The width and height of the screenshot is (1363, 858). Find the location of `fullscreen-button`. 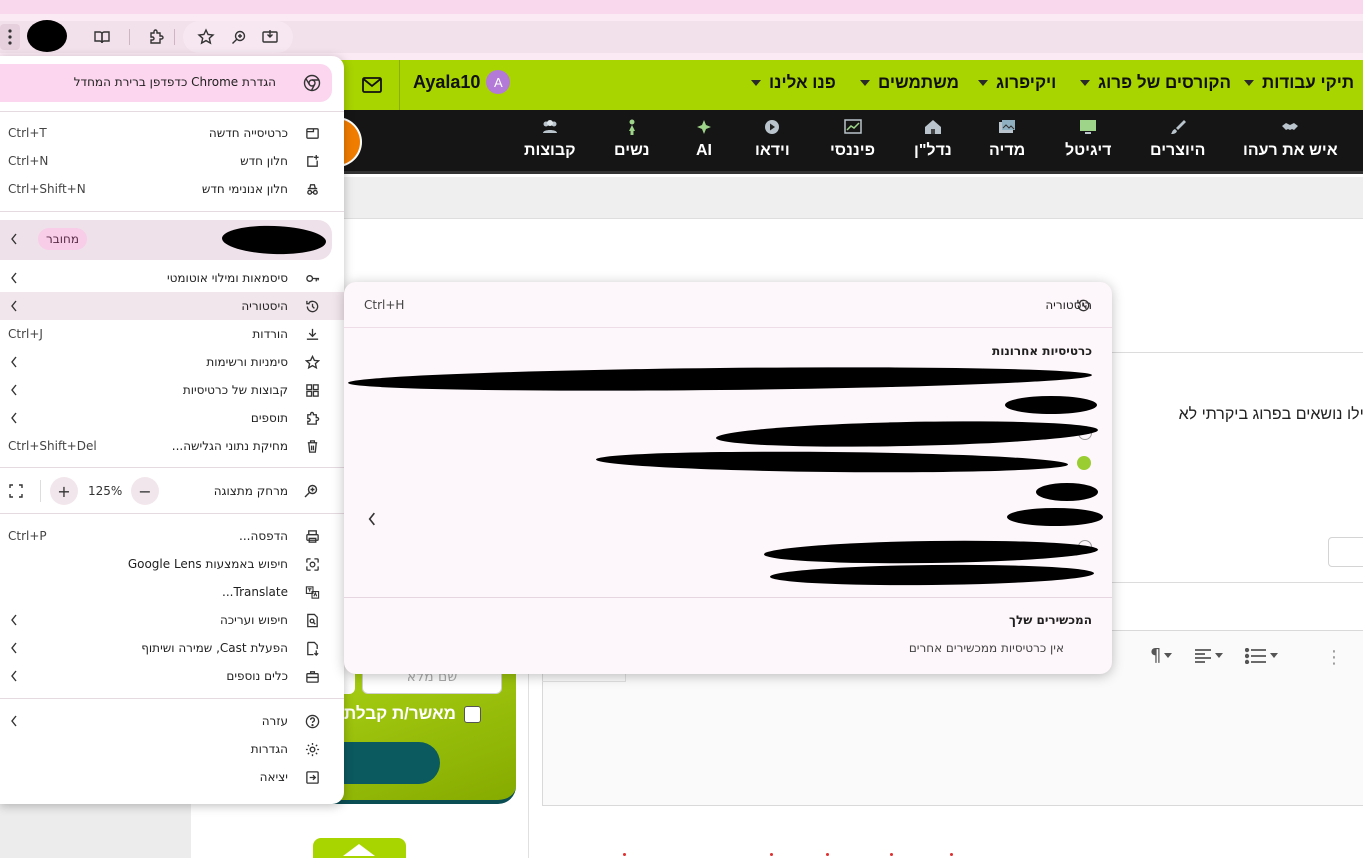

fullscreen-button is located at coordinates (16, 491).